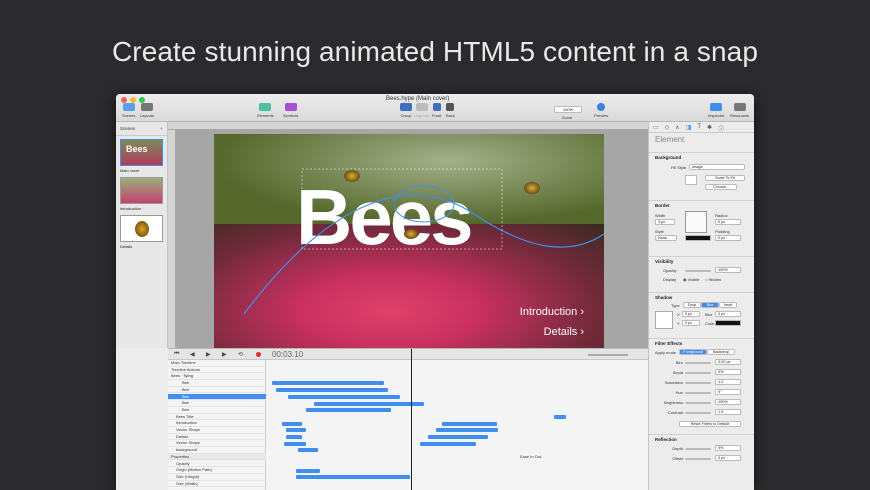  Describe the element at coordinates (698, 459) in the screenshot. I see `offset-slider` at that location.